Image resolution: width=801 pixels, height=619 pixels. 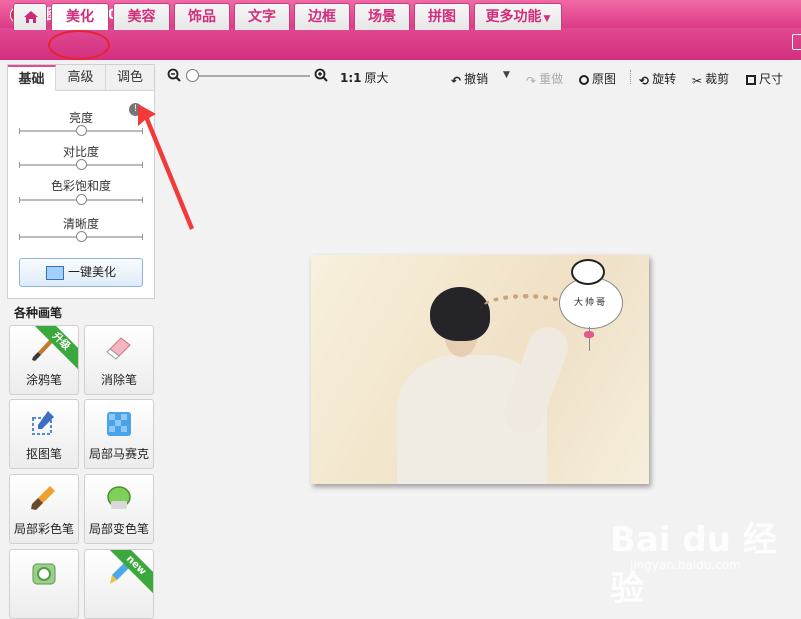 I want to click on brush-cutout: 抠图笔, so click(x=44, y=434).